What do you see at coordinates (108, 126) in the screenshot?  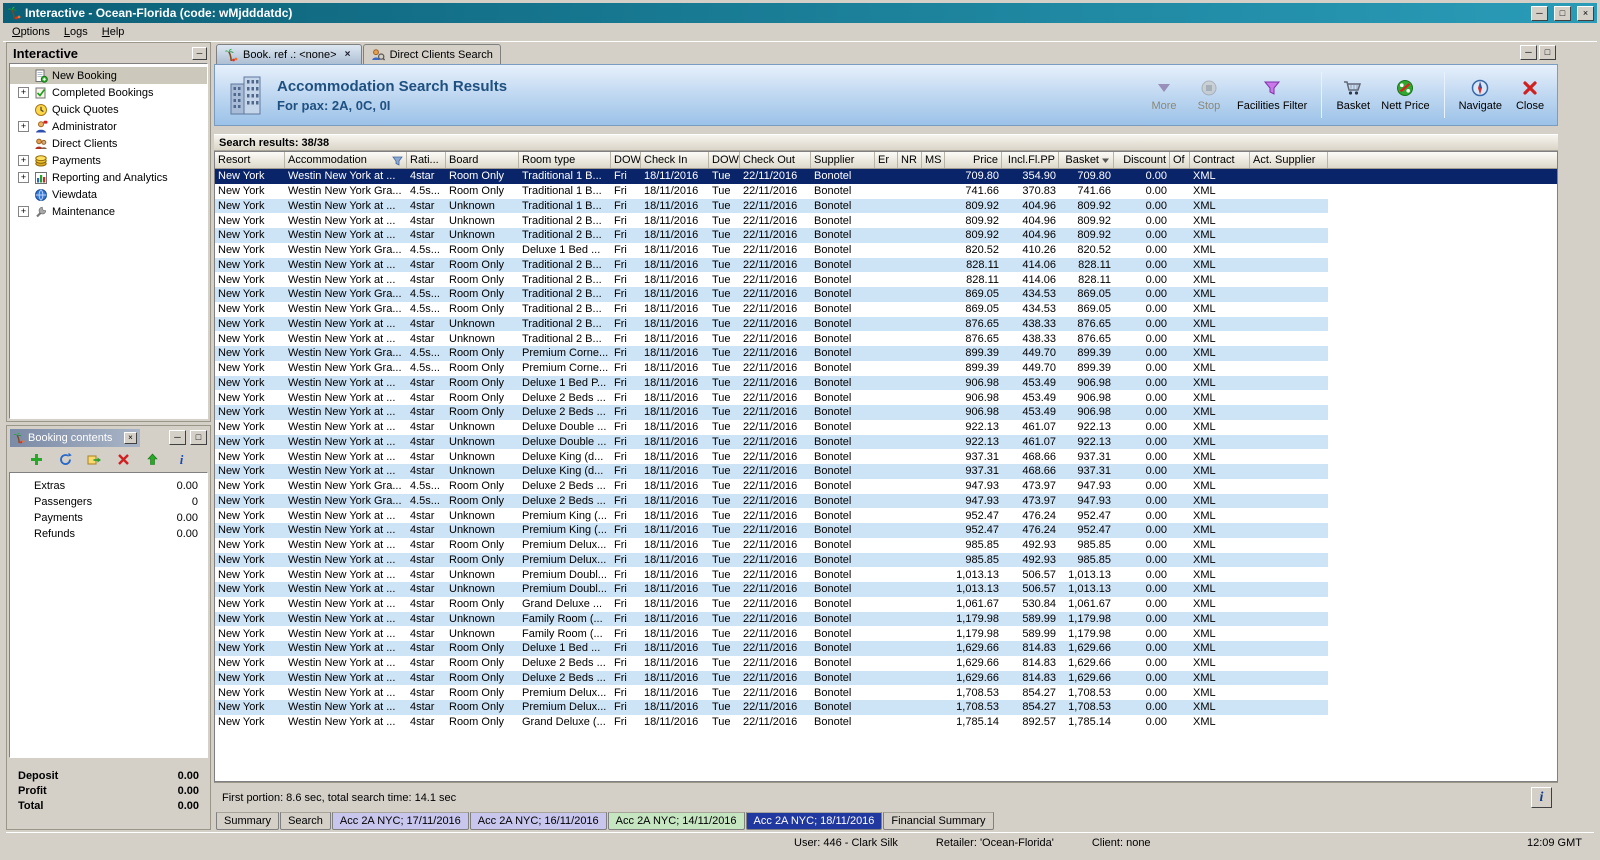 I see `sidebar-item-administrator: + Administrator` at bounding box center [108, 126].